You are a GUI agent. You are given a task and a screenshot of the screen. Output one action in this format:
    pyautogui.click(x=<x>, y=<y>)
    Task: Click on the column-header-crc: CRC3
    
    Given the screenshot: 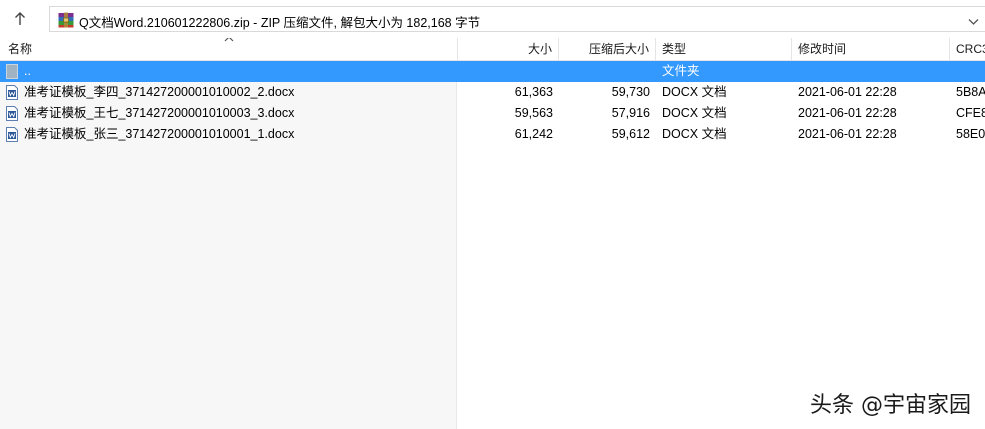 What is the action you would take?
    pyautogui.click(x=967, y=49)
    